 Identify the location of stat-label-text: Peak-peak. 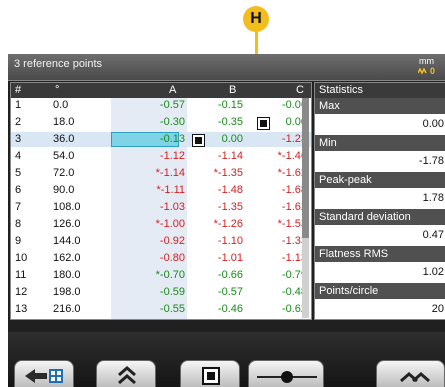
(345, 180).